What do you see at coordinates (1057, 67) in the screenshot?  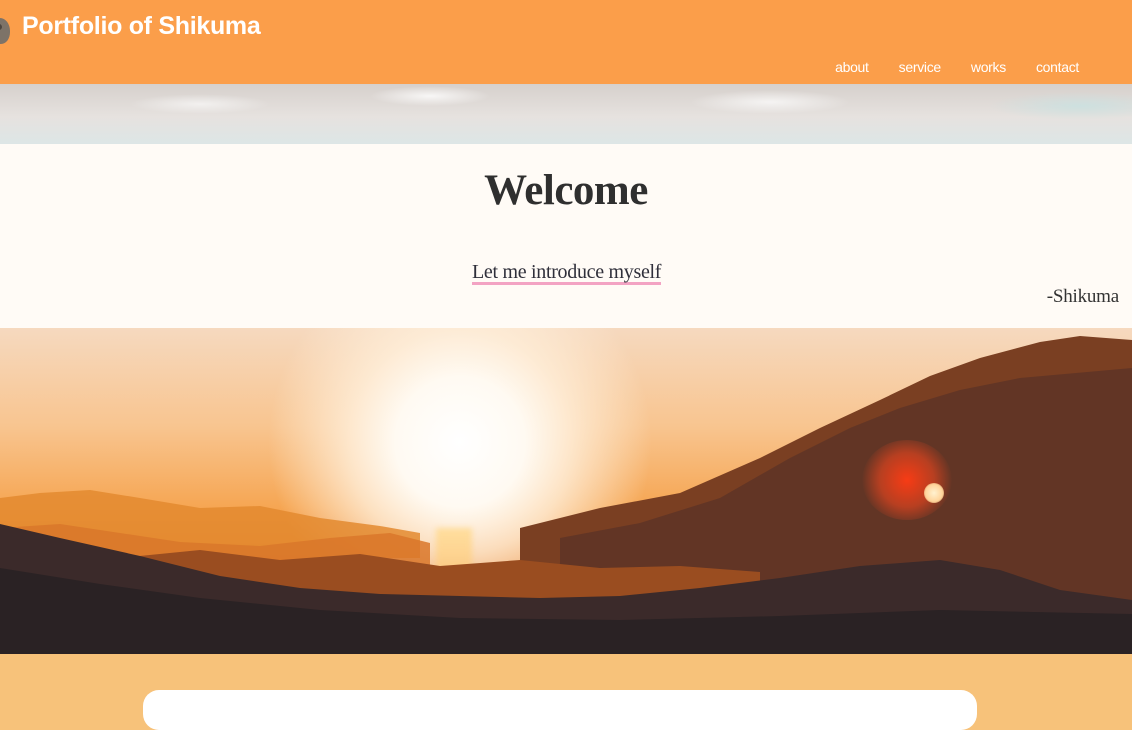 I see `nav-link-contact: contact` at bounding box center [1057, 67].